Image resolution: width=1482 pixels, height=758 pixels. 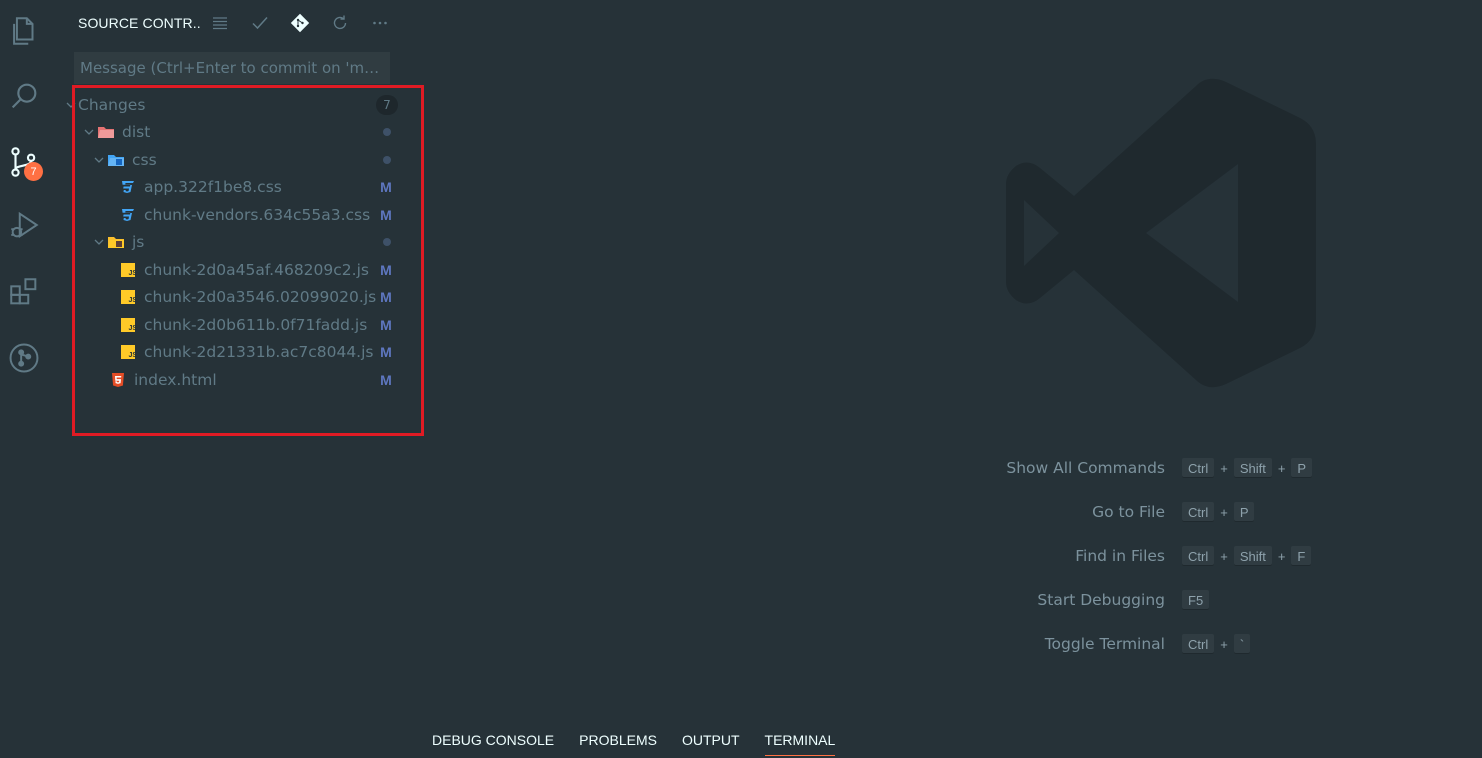 I want to click on shortcut-row: Find in Files Ctrl + Shift + F, so click(x=1170, y=556).